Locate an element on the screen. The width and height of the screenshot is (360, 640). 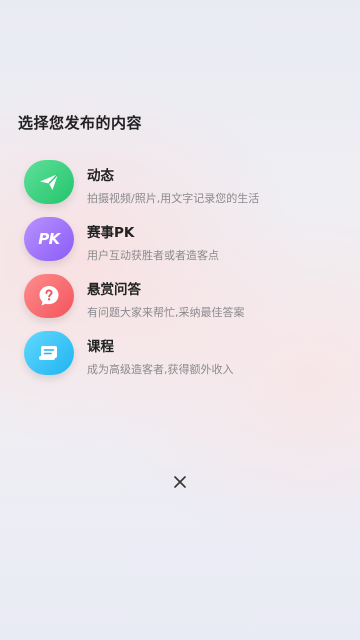
close-button is located at coordinates (180, 482).